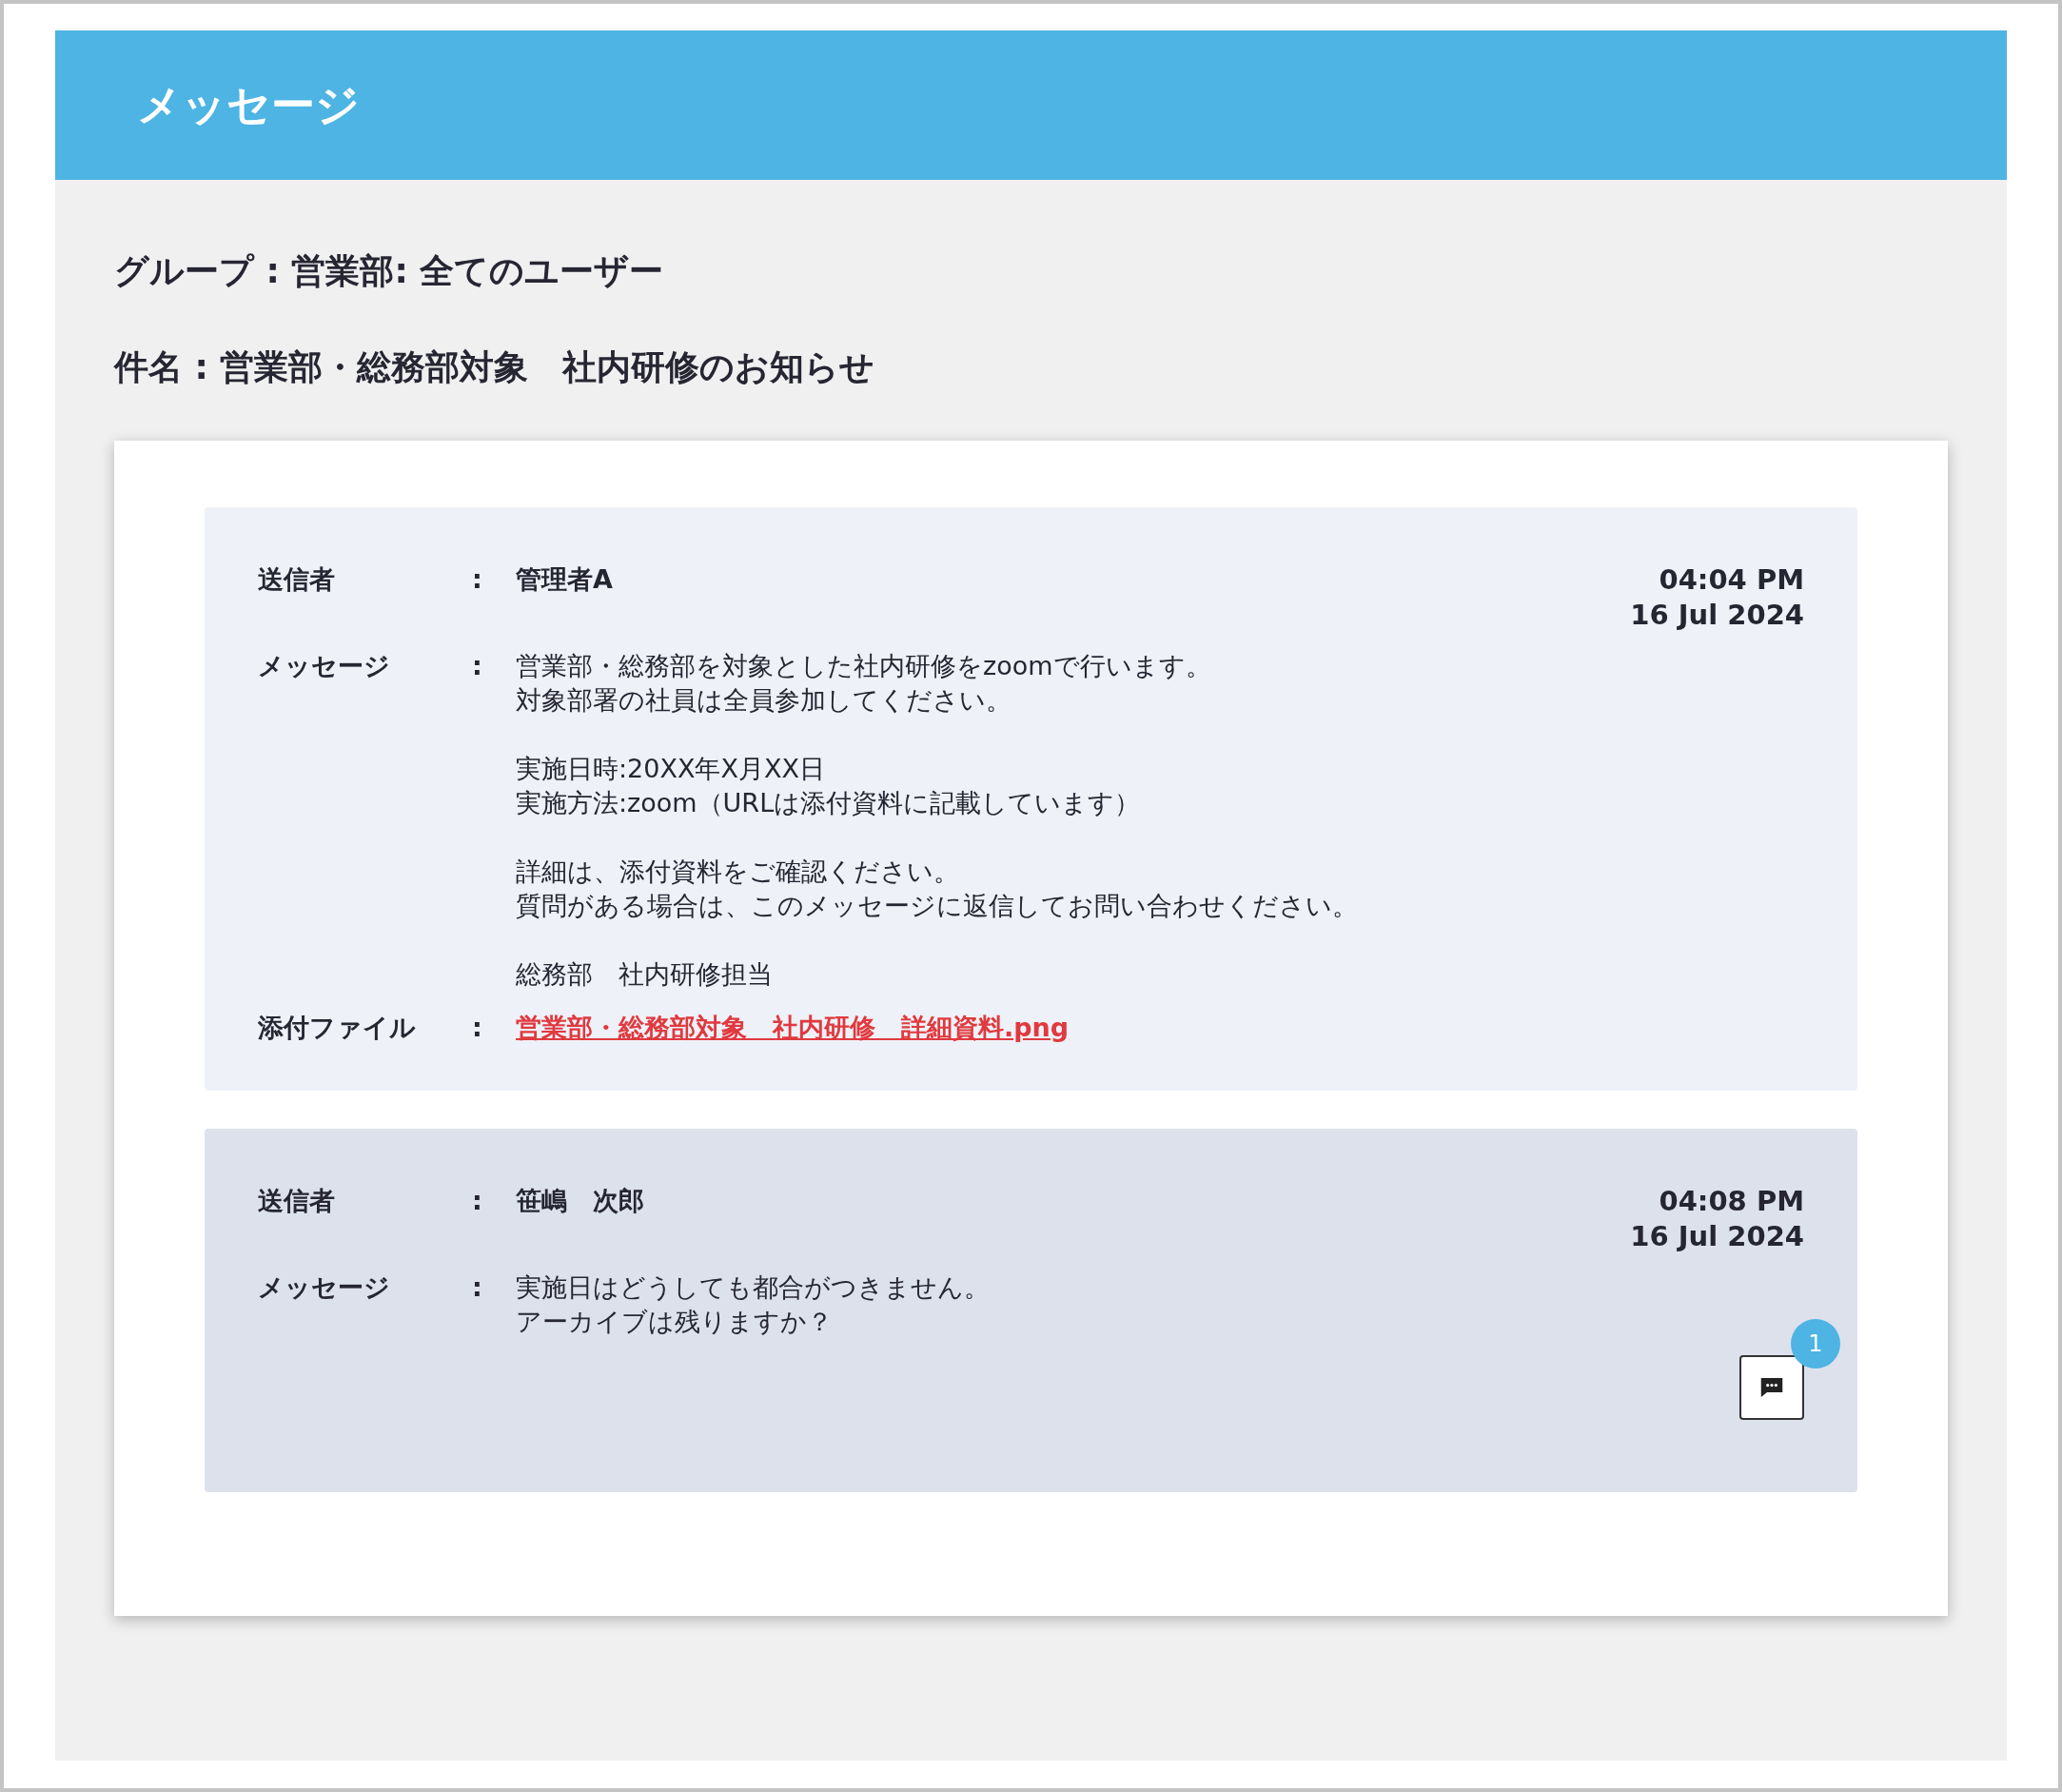 The width and height of the screenshot is (2062, 1792). I want to click on message-line: 実施日時:20XX年X月XX日, so click(670, 769).